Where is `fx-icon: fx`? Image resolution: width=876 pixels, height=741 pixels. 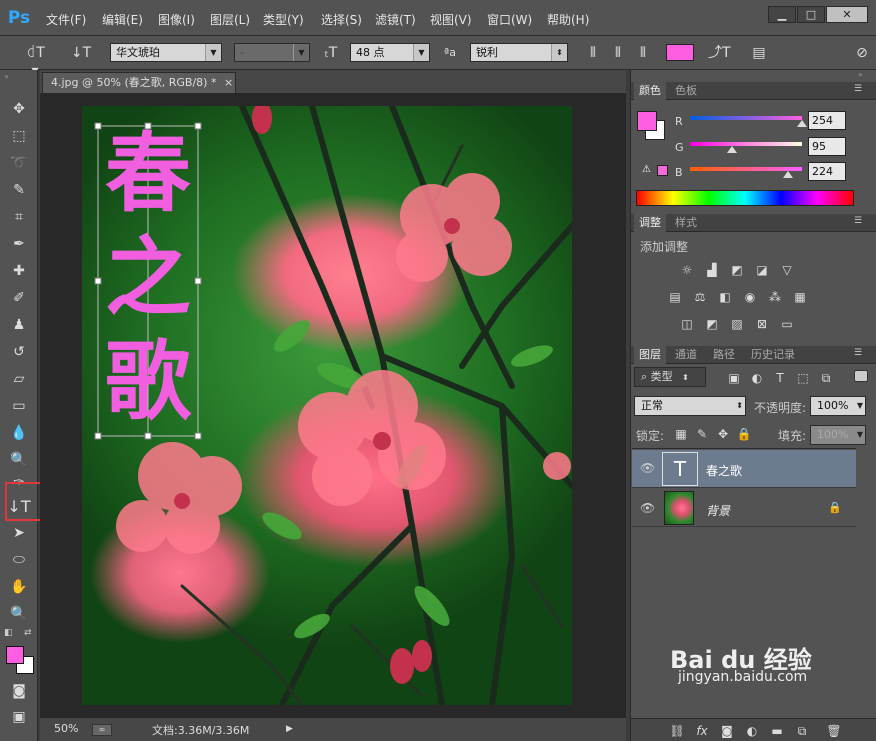
fx-icon: fx is located at coordinates (702, 731).